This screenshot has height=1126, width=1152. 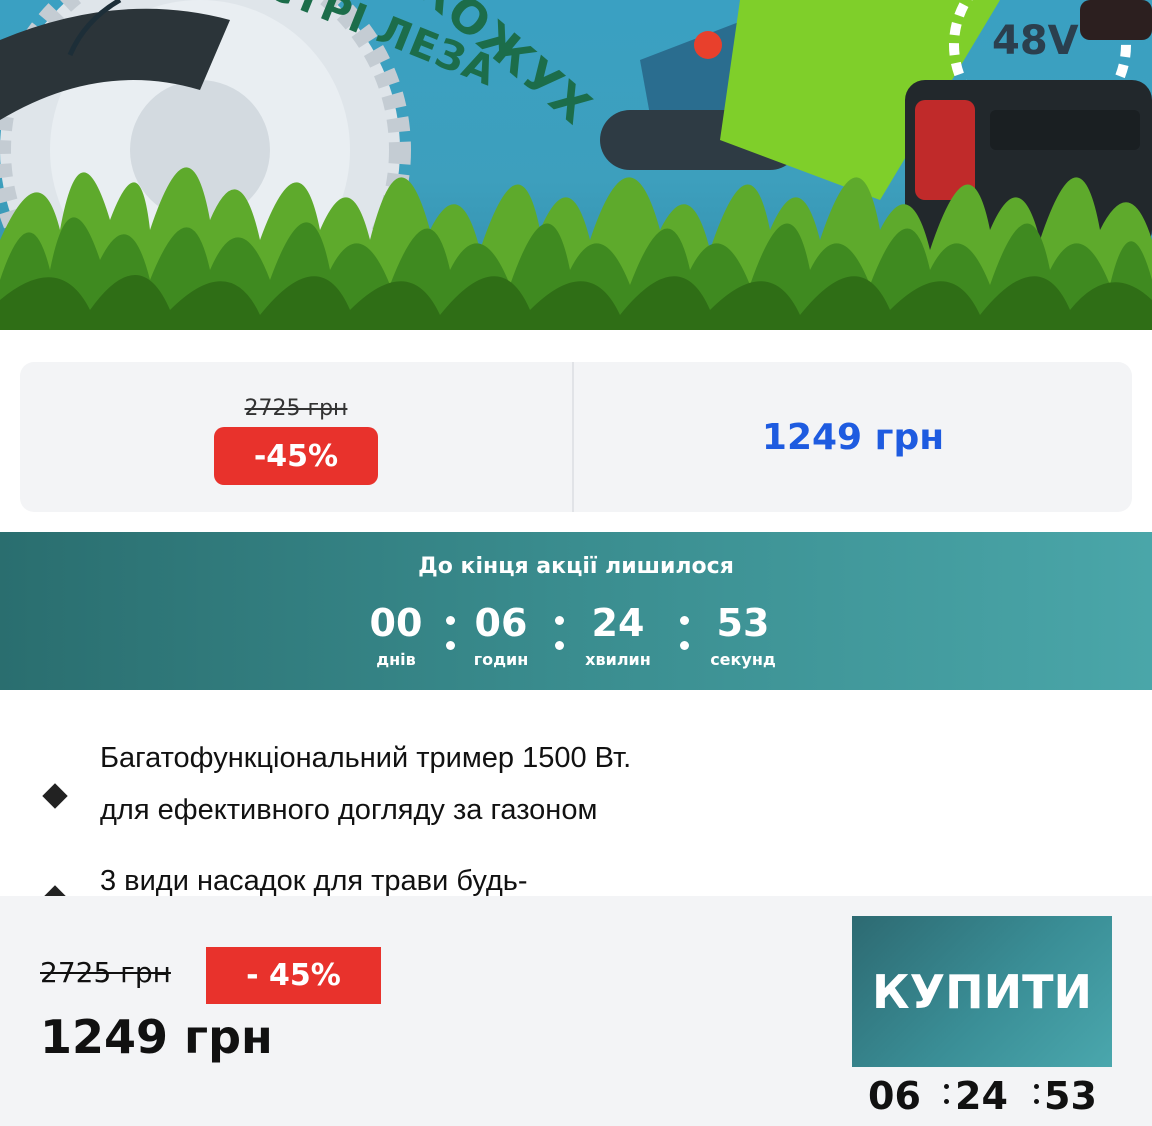 I want to click on bottom-countdown-hours: 06, so click(x=894, y=1096).